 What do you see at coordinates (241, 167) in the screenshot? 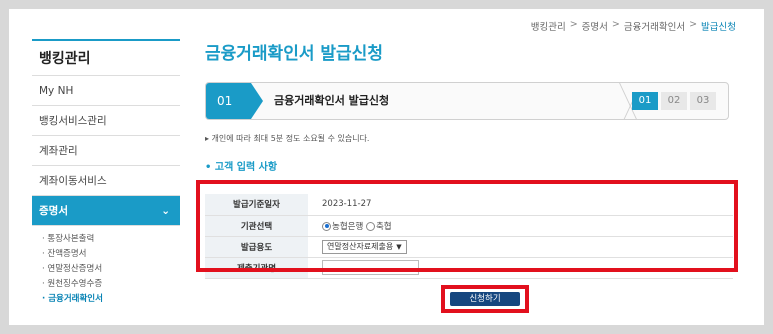
I see `section-heading: • 고객 입력 사항` at bounding box center [241, 167].